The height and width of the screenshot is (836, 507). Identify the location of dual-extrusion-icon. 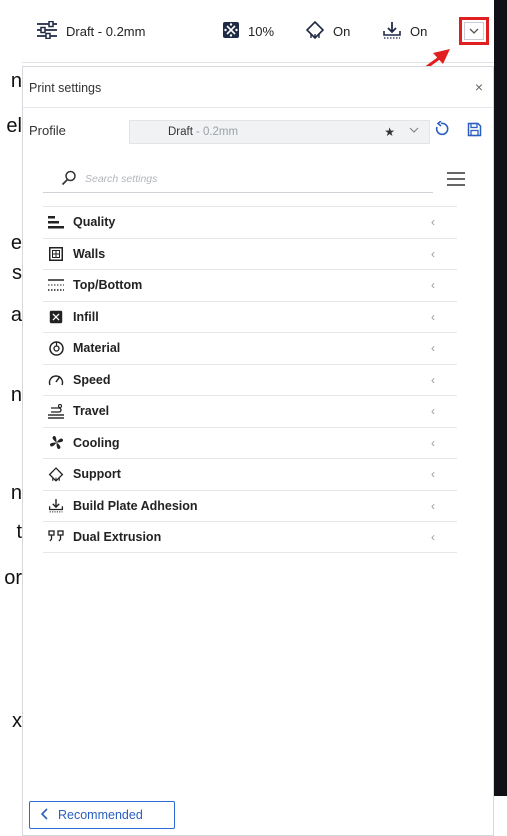
(56, 537).